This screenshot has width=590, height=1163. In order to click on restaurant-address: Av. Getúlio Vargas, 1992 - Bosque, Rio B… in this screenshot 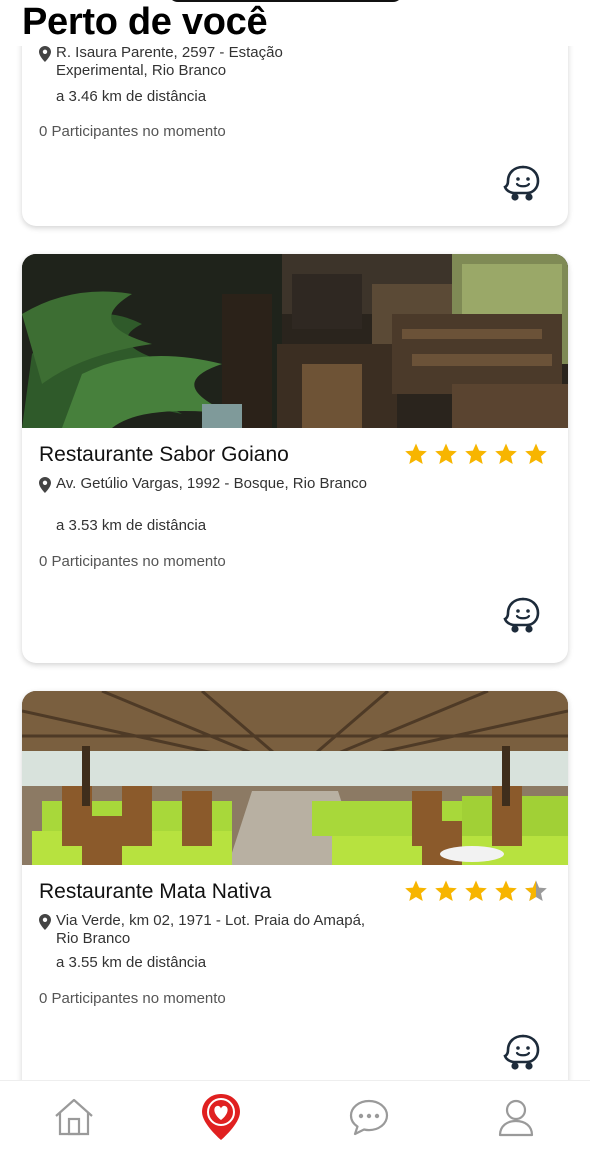, I will do `click(212, 483)`.